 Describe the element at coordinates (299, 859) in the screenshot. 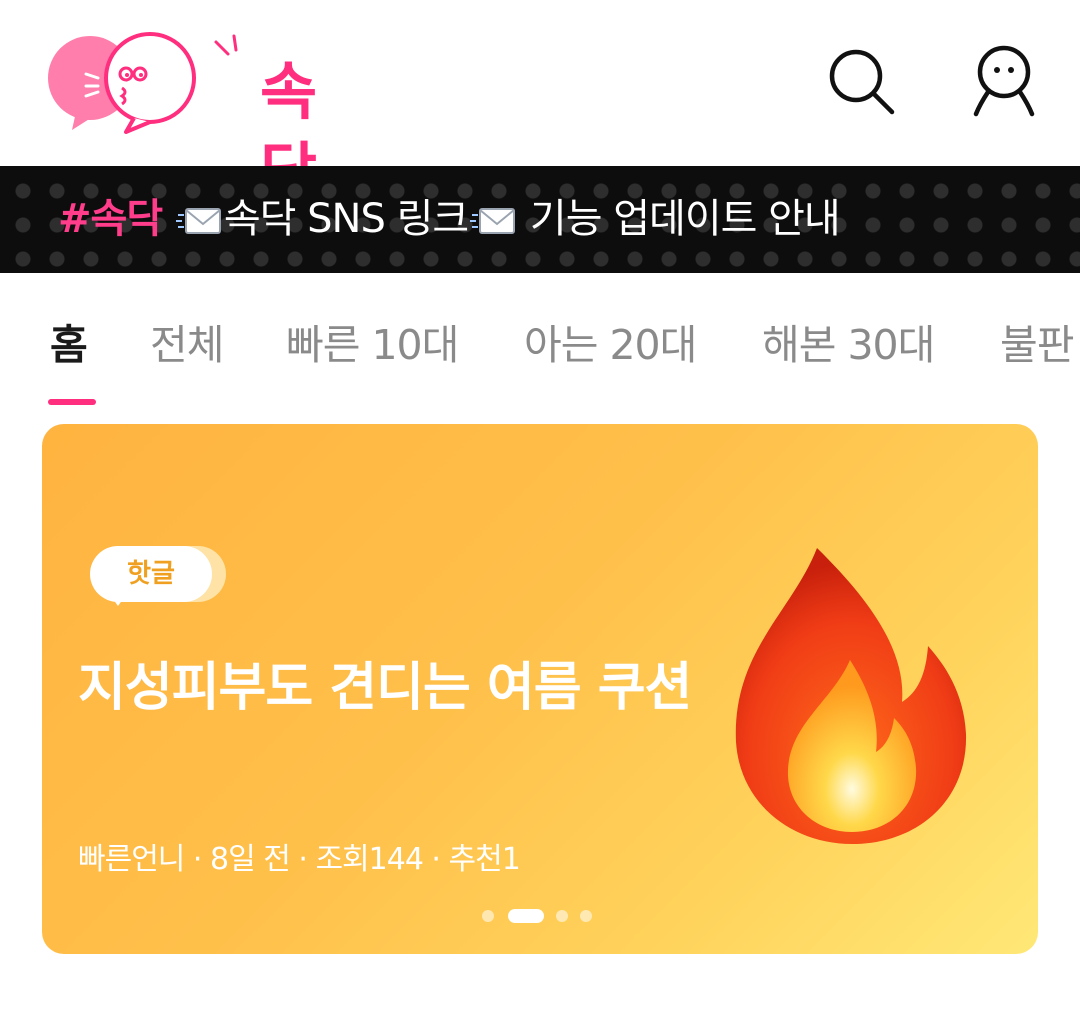

I see `post-meta: 빠른언니 · 8일 전 · 조회144 · 추천1` at that location.